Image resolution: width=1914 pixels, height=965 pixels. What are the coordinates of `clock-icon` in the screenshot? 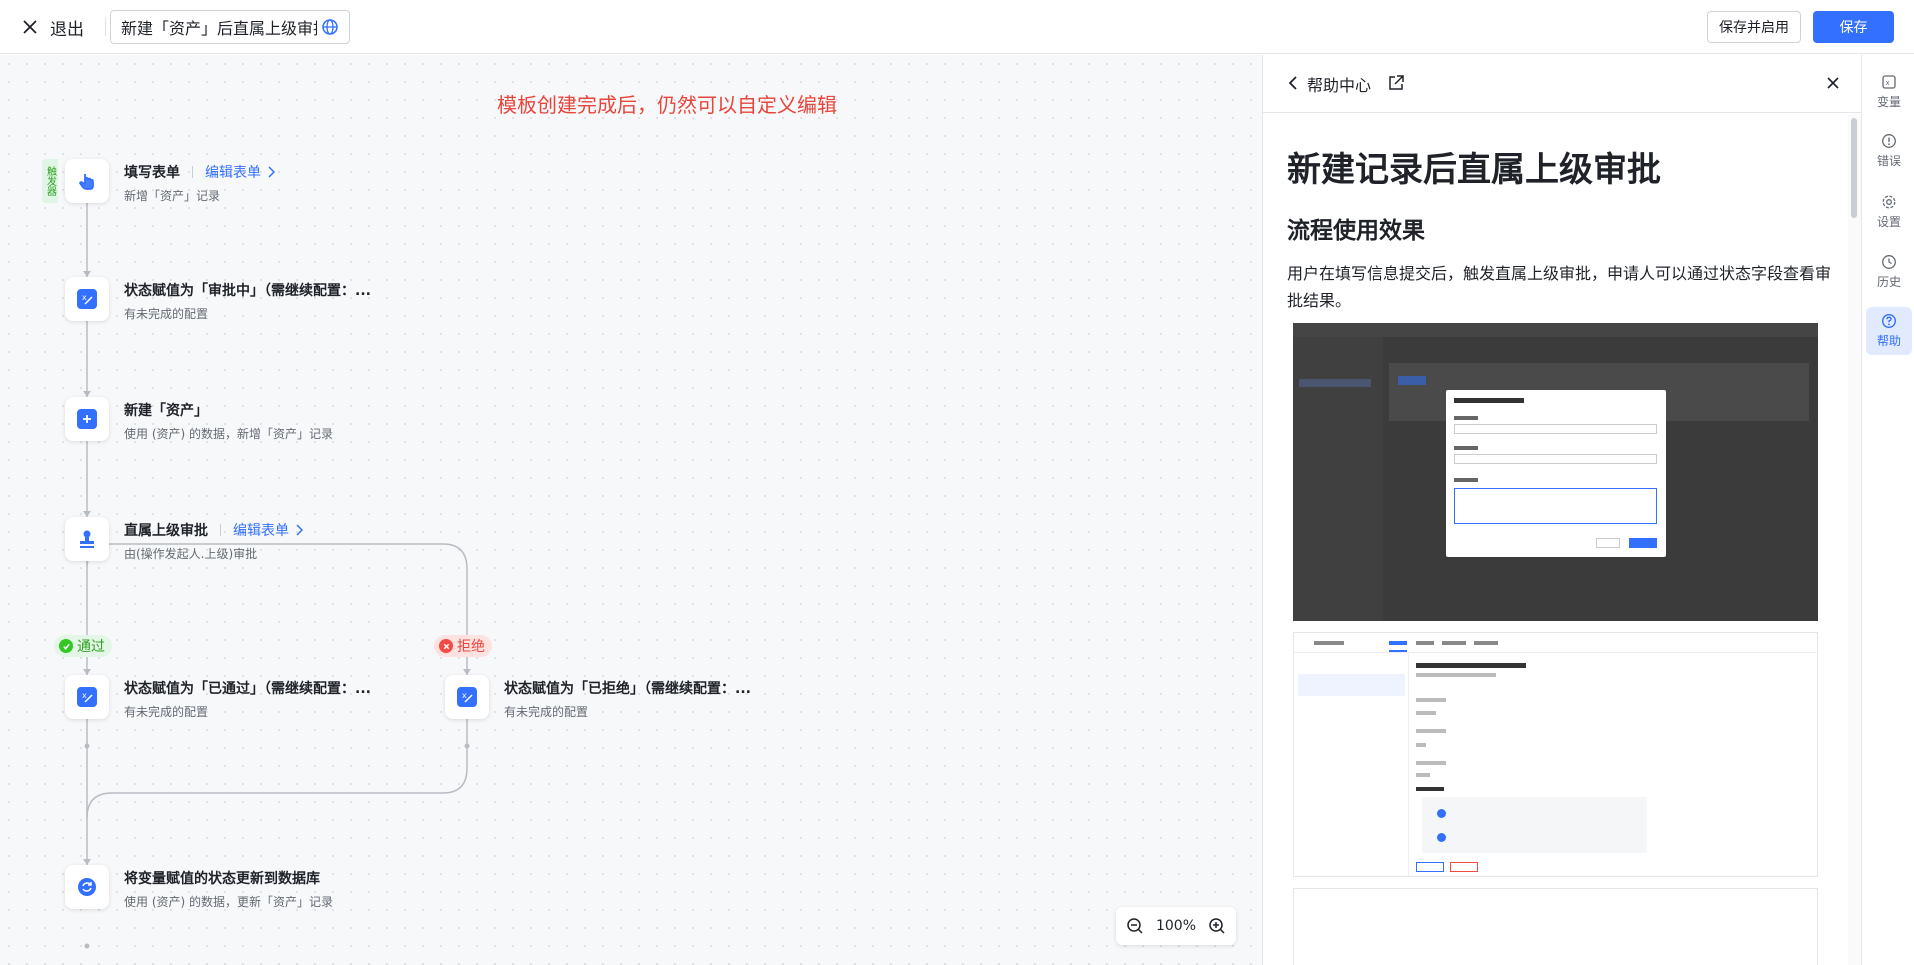 It's located at (1889, 262).